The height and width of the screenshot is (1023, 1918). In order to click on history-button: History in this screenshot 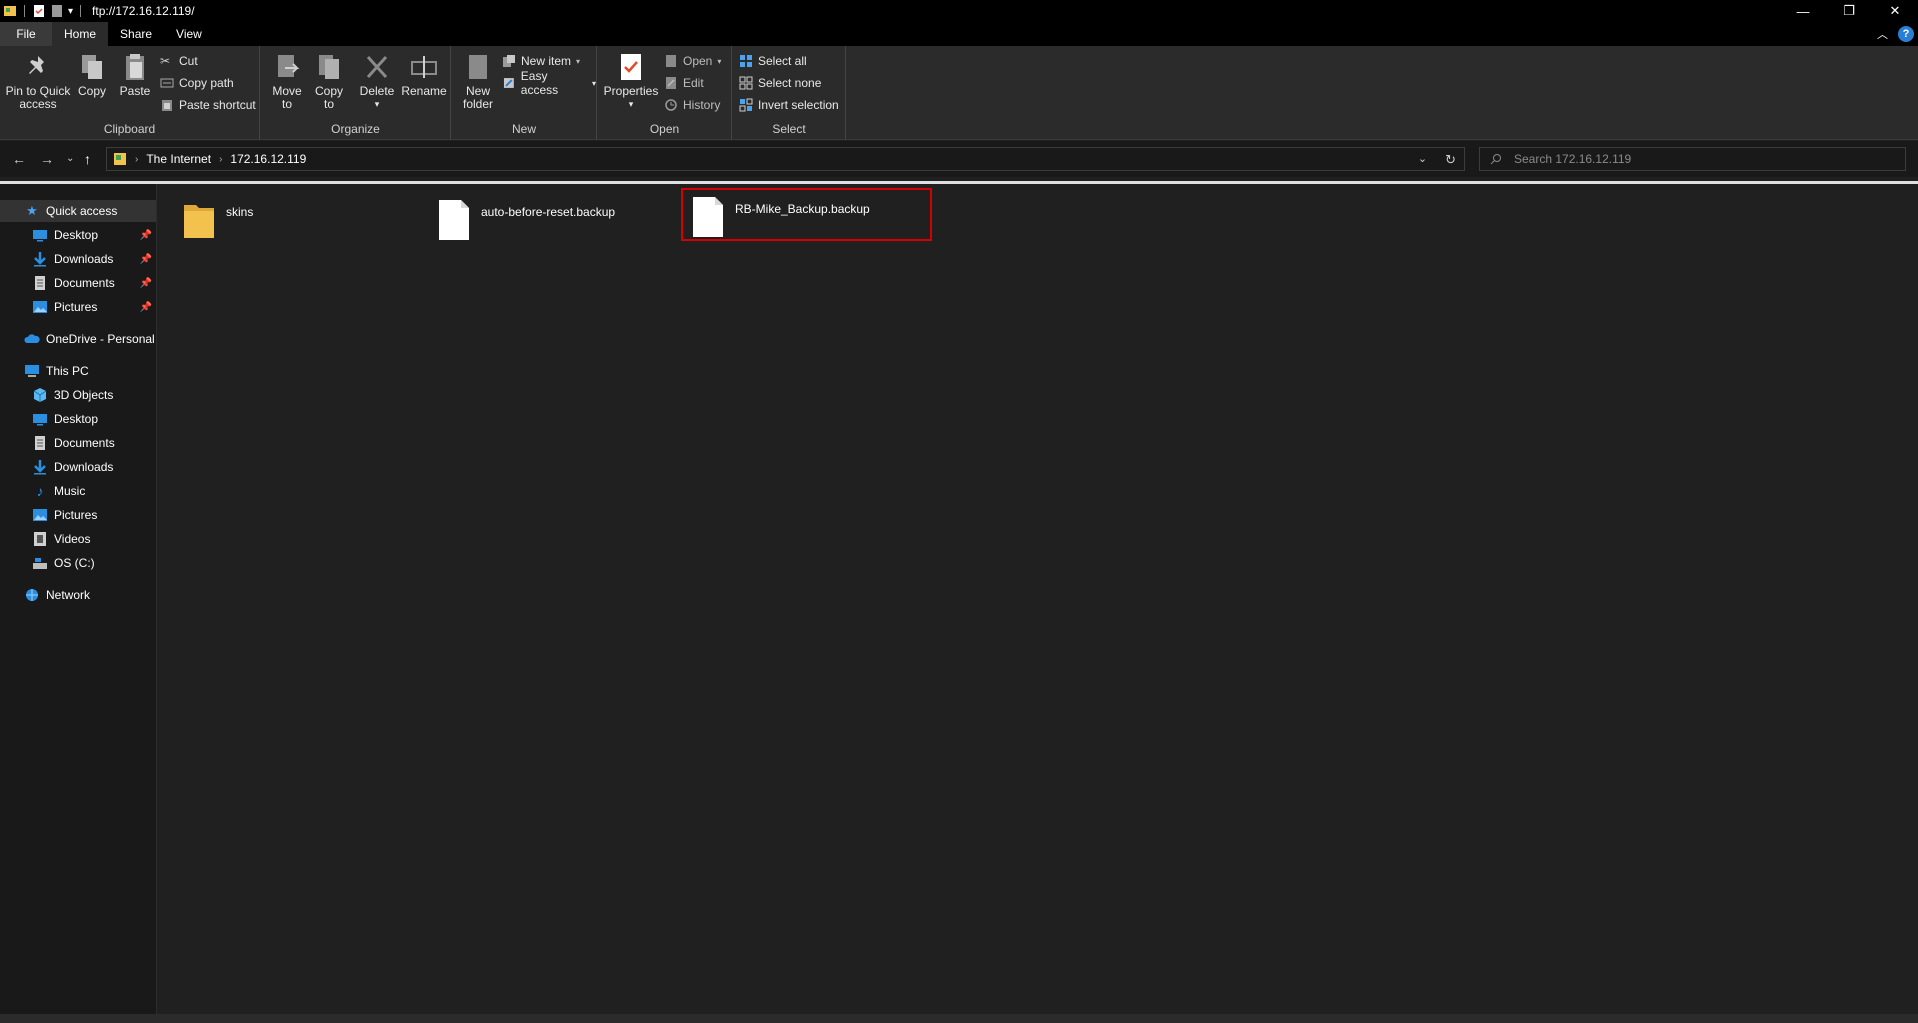, I will do `click(692, 105)`.